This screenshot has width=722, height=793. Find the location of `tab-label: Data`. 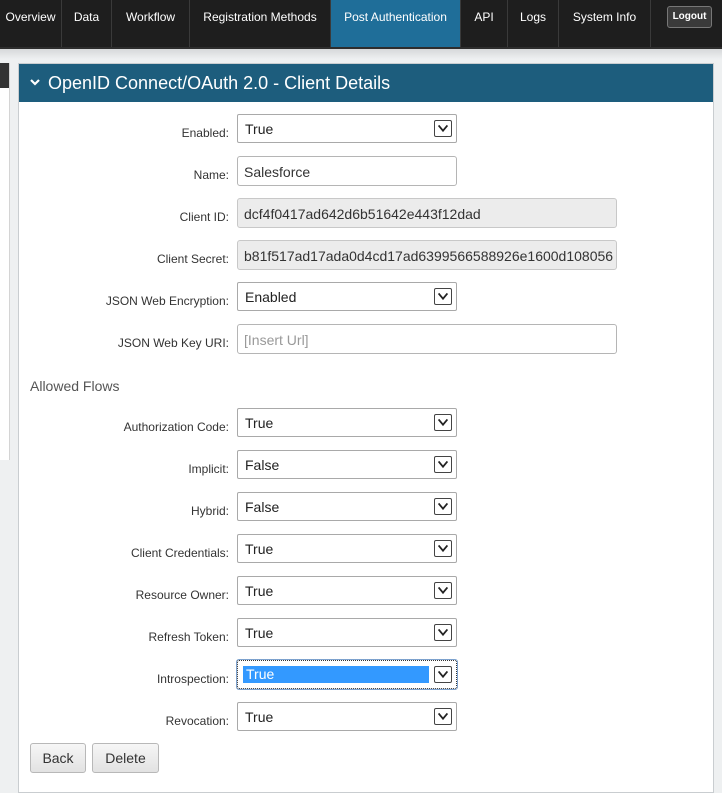

tab-label: Data is located at coordinates (86, 17).